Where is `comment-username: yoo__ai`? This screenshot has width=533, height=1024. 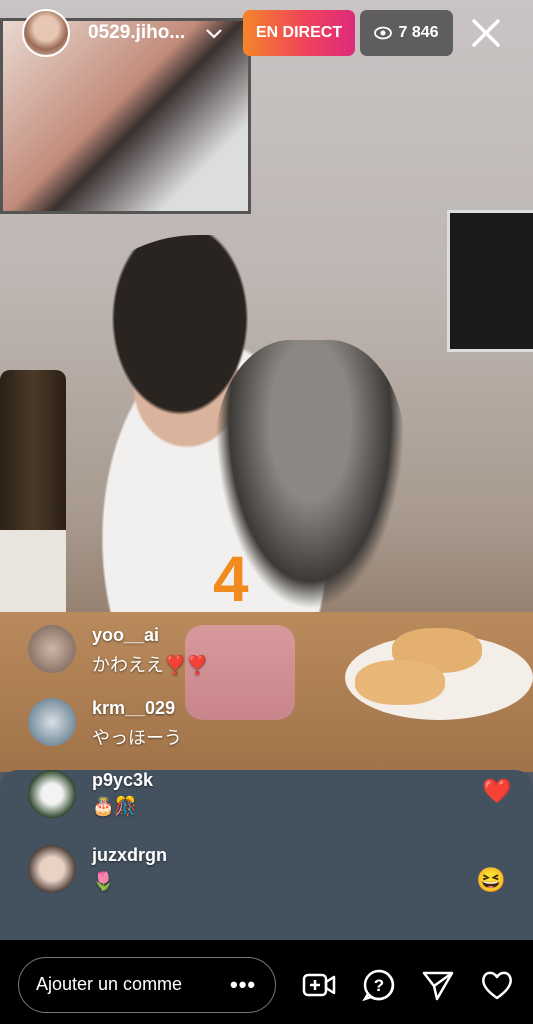
comment-username: yoo__ai is located at coordinates (125, 635).